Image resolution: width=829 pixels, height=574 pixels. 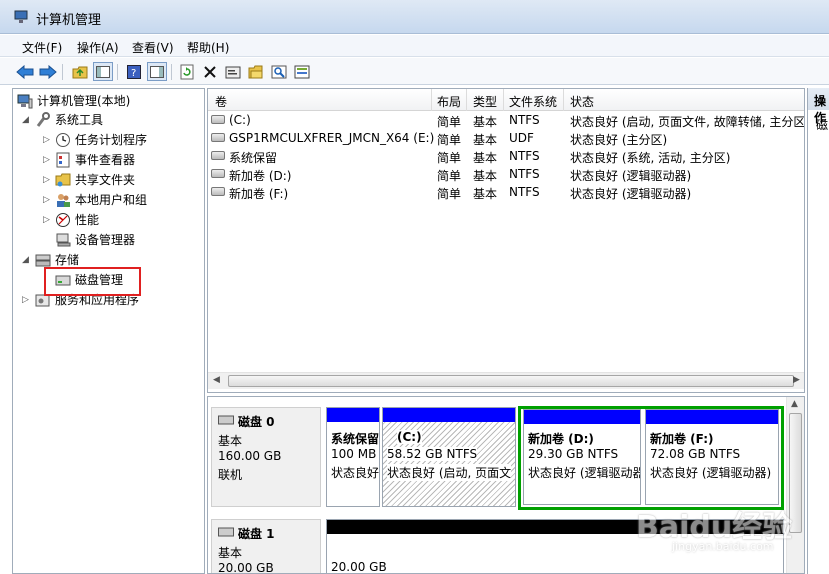 I want to click on search-icon, so click(x=279, y=71).